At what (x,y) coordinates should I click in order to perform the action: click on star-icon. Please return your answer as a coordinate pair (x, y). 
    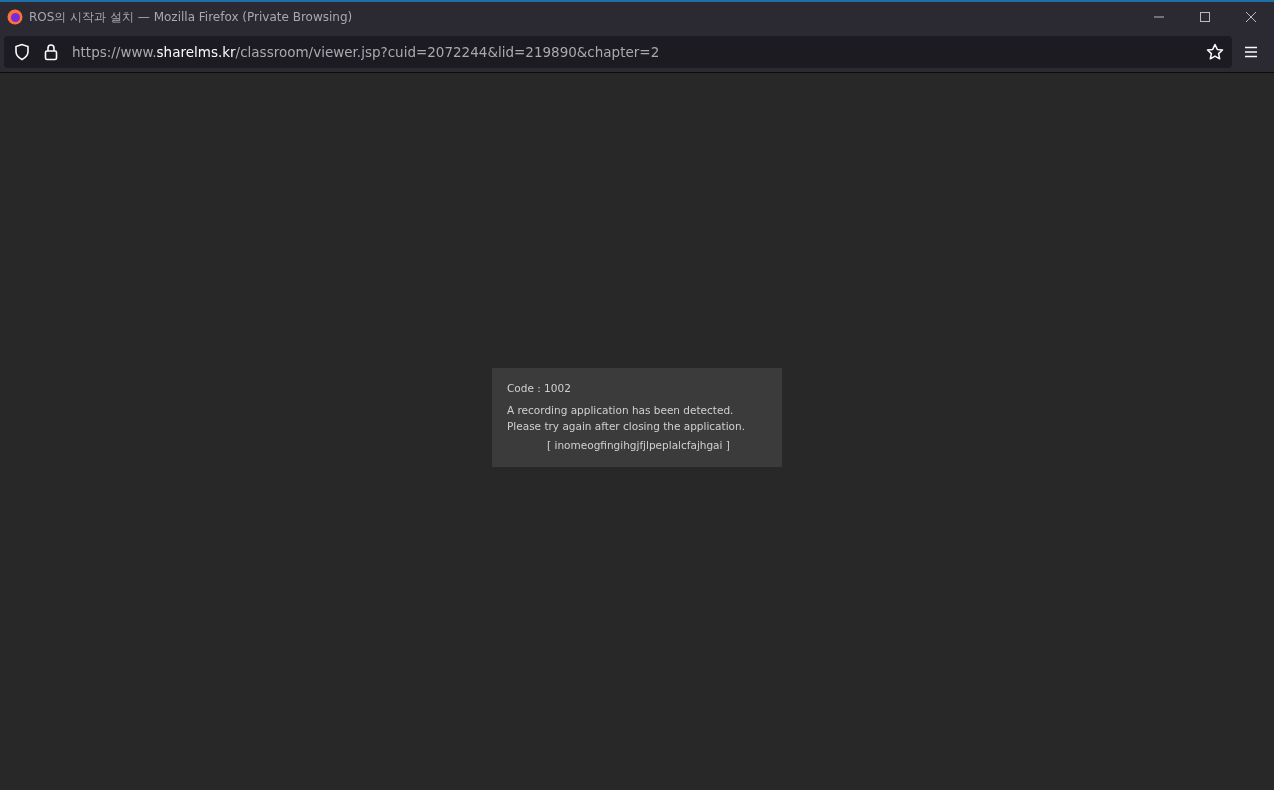
    Looking at the image, I should click on (1215, 52).